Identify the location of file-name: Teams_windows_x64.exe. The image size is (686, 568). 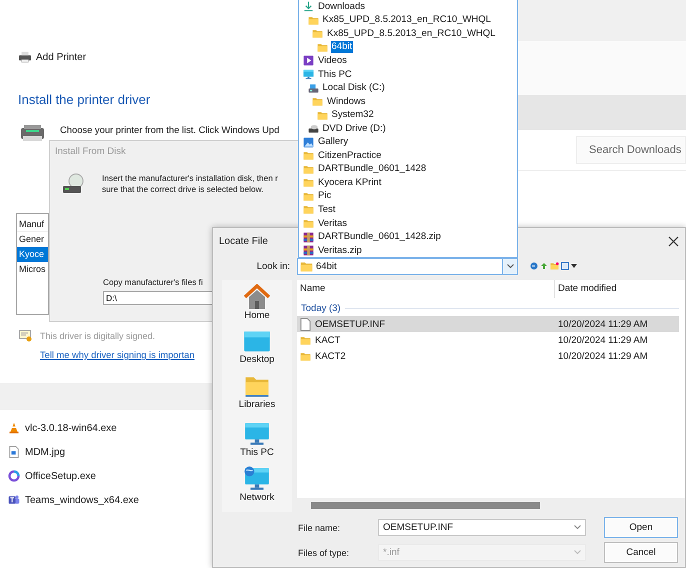
(82, 500).